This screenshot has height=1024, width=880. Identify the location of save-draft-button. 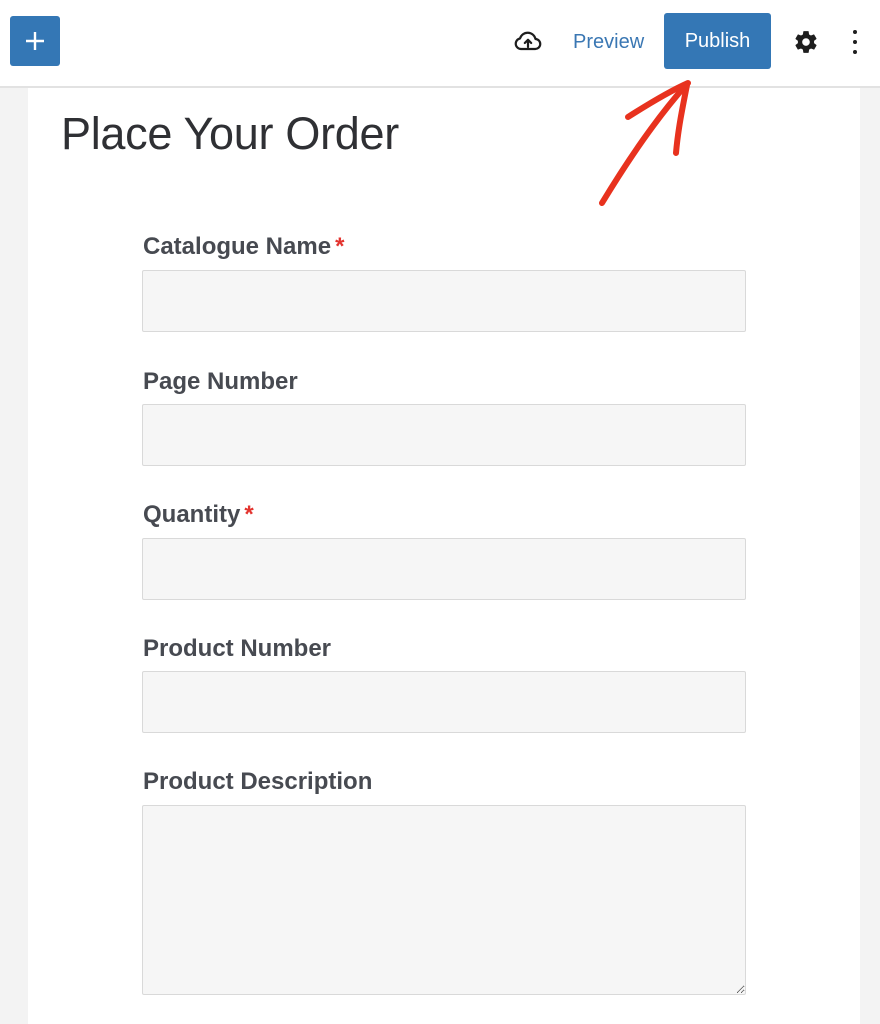
(528, 42).